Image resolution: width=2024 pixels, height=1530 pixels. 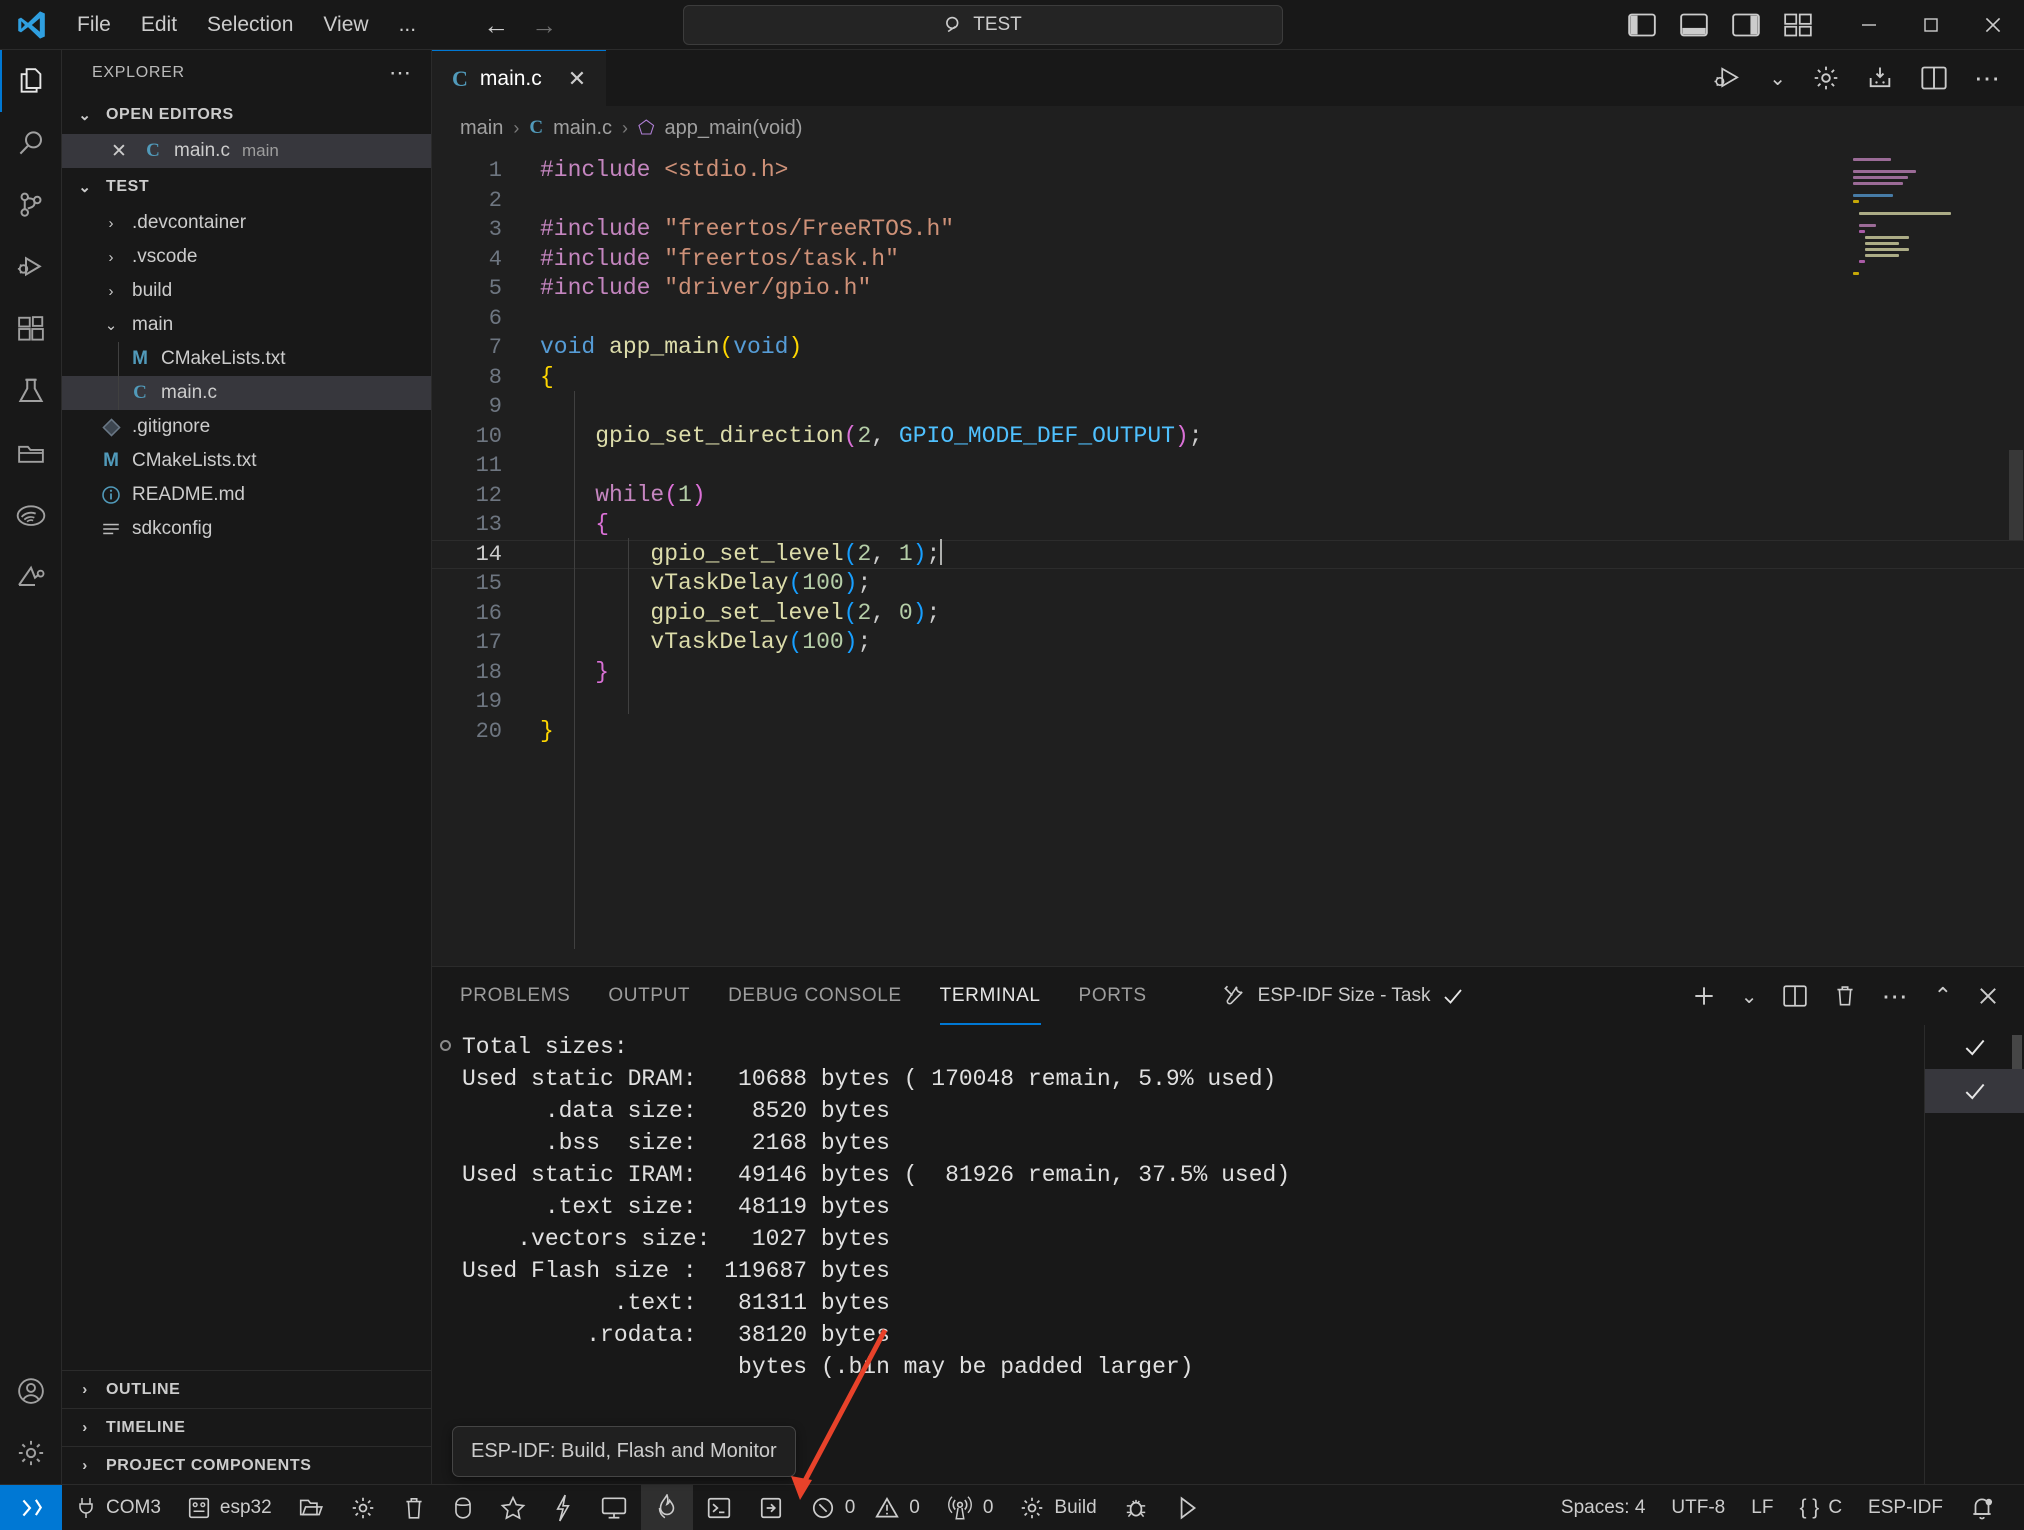 What do you see at coordinates (1281, 378) in the screenshot?
I see `line-text: {` at bounding box center [1281, 378].